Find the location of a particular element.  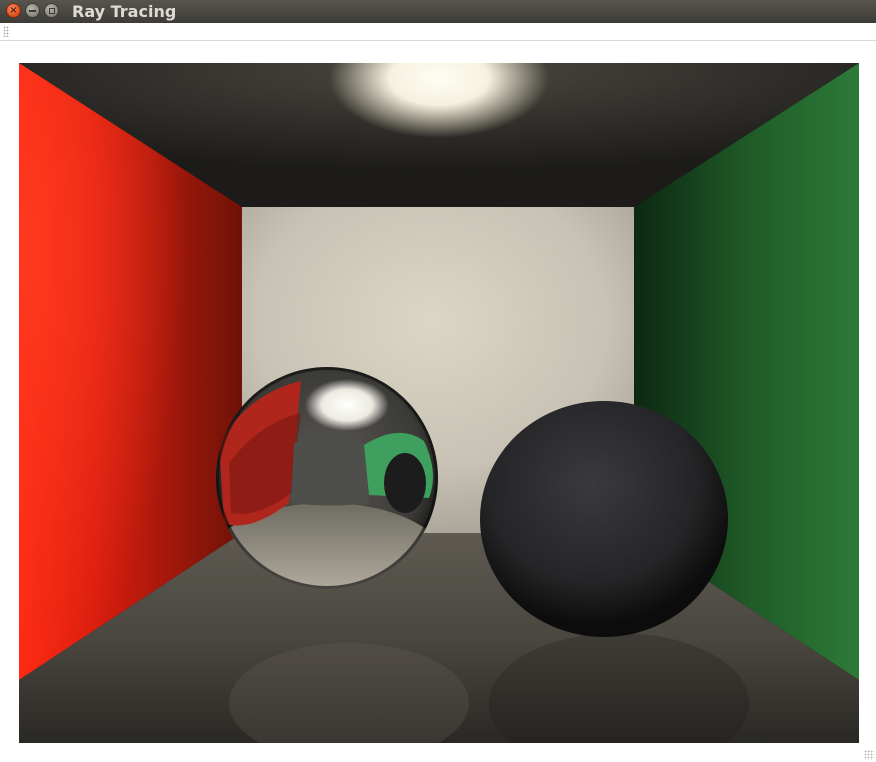

close-button: × is located at coordinates (13, 10).